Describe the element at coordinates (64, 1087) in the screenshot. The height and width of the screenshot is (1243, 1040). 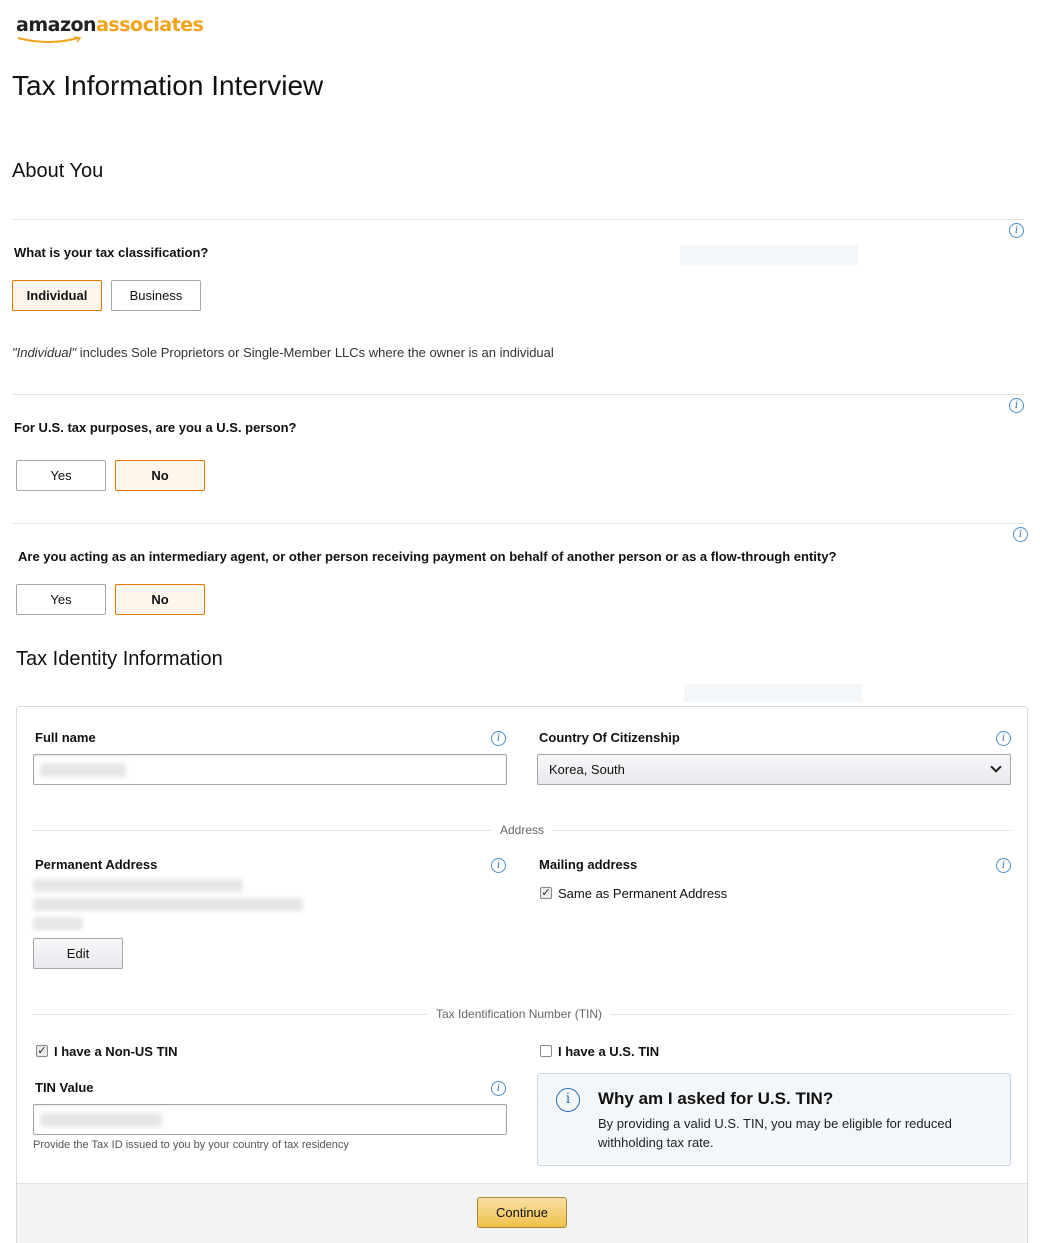
I see `tin-value-label: TIN Value` at that location.